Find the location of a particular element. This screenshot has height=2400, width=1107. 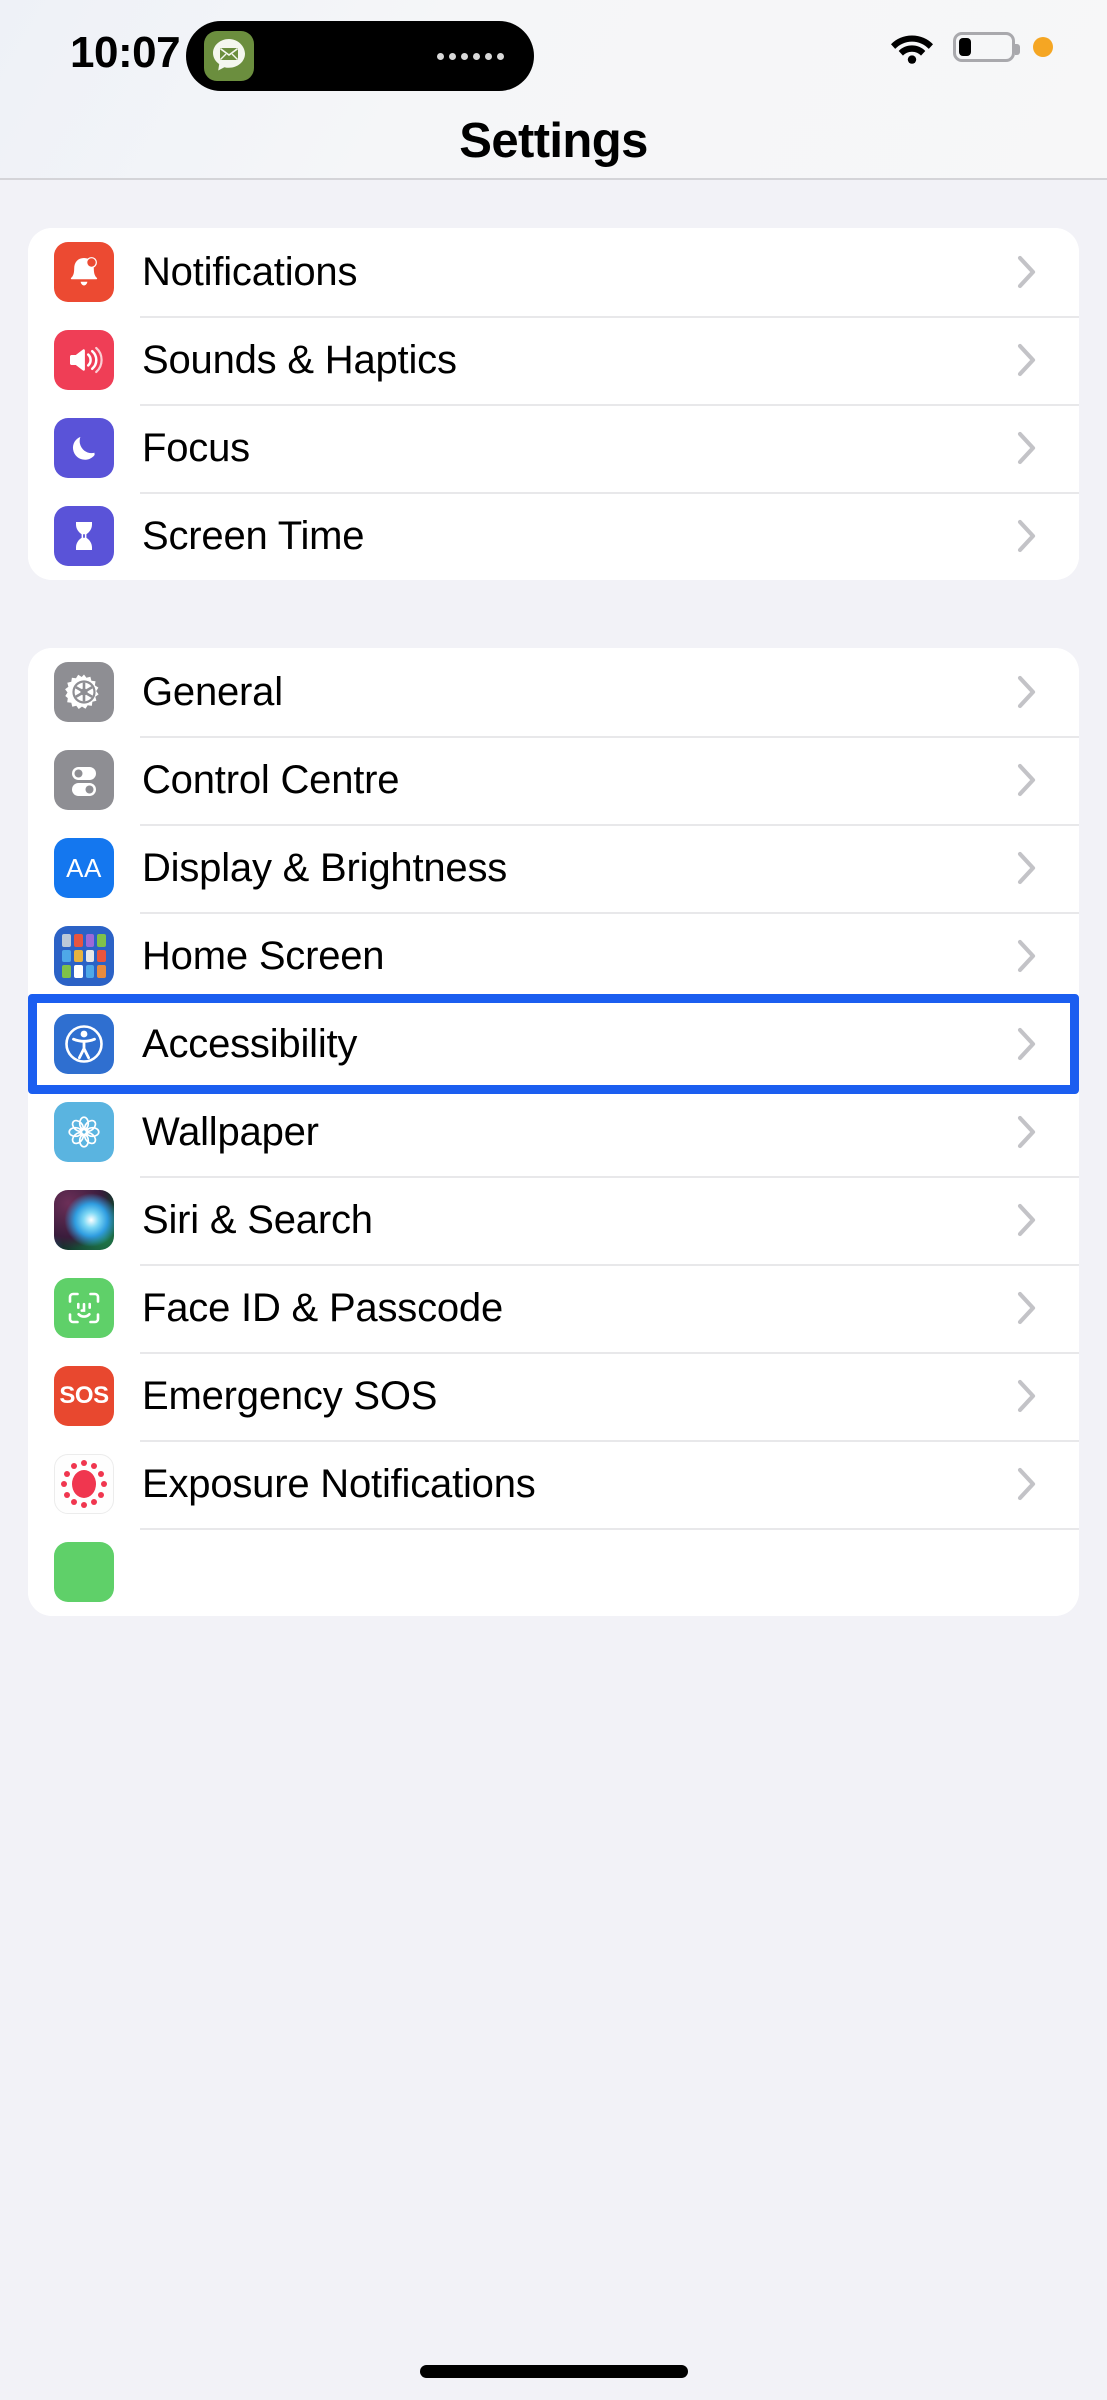

app-grid-icon is located at coordinates (84, 956).